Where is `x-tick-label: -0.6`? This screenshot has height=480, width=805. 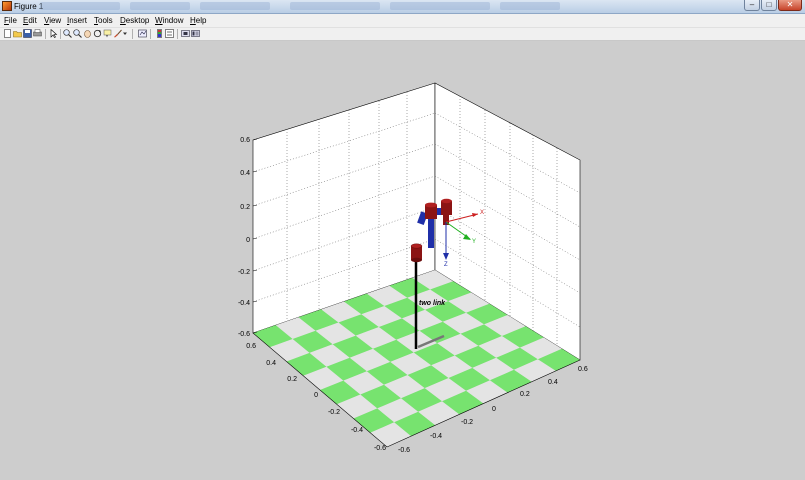 x-tick-label: -0.6 is located at coordinates (380, 448).